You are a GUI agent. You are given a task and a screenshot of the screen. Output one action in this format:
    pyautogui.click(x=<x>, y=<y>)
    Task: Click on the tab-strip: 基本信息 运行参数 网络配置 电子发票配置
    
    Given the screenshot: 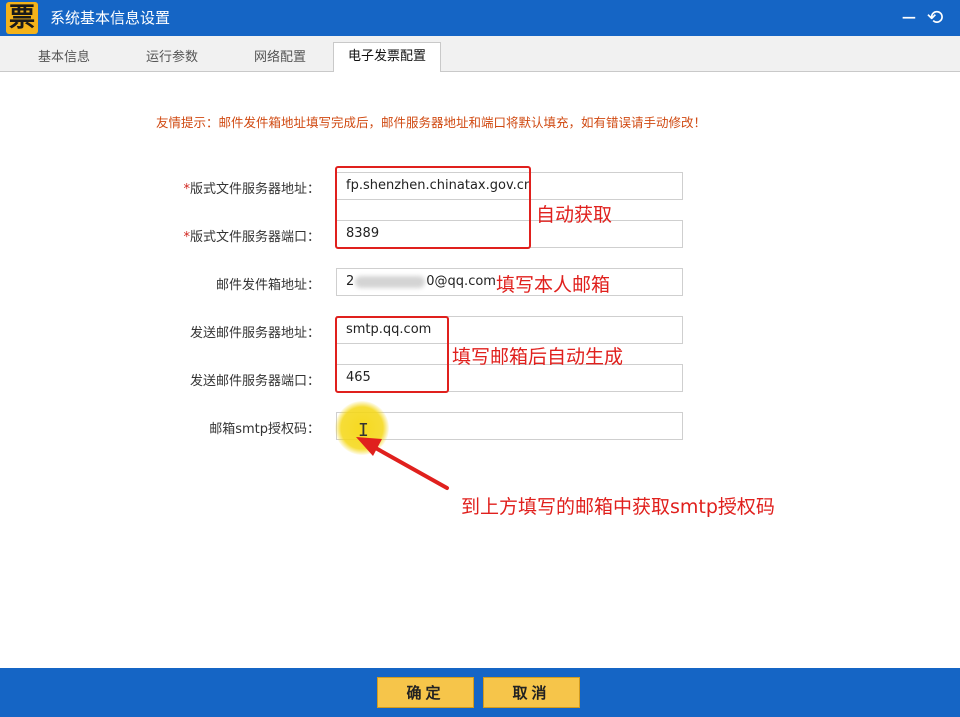 What is the action you would take?
    pyautogui.click(x=480, y=54)
    